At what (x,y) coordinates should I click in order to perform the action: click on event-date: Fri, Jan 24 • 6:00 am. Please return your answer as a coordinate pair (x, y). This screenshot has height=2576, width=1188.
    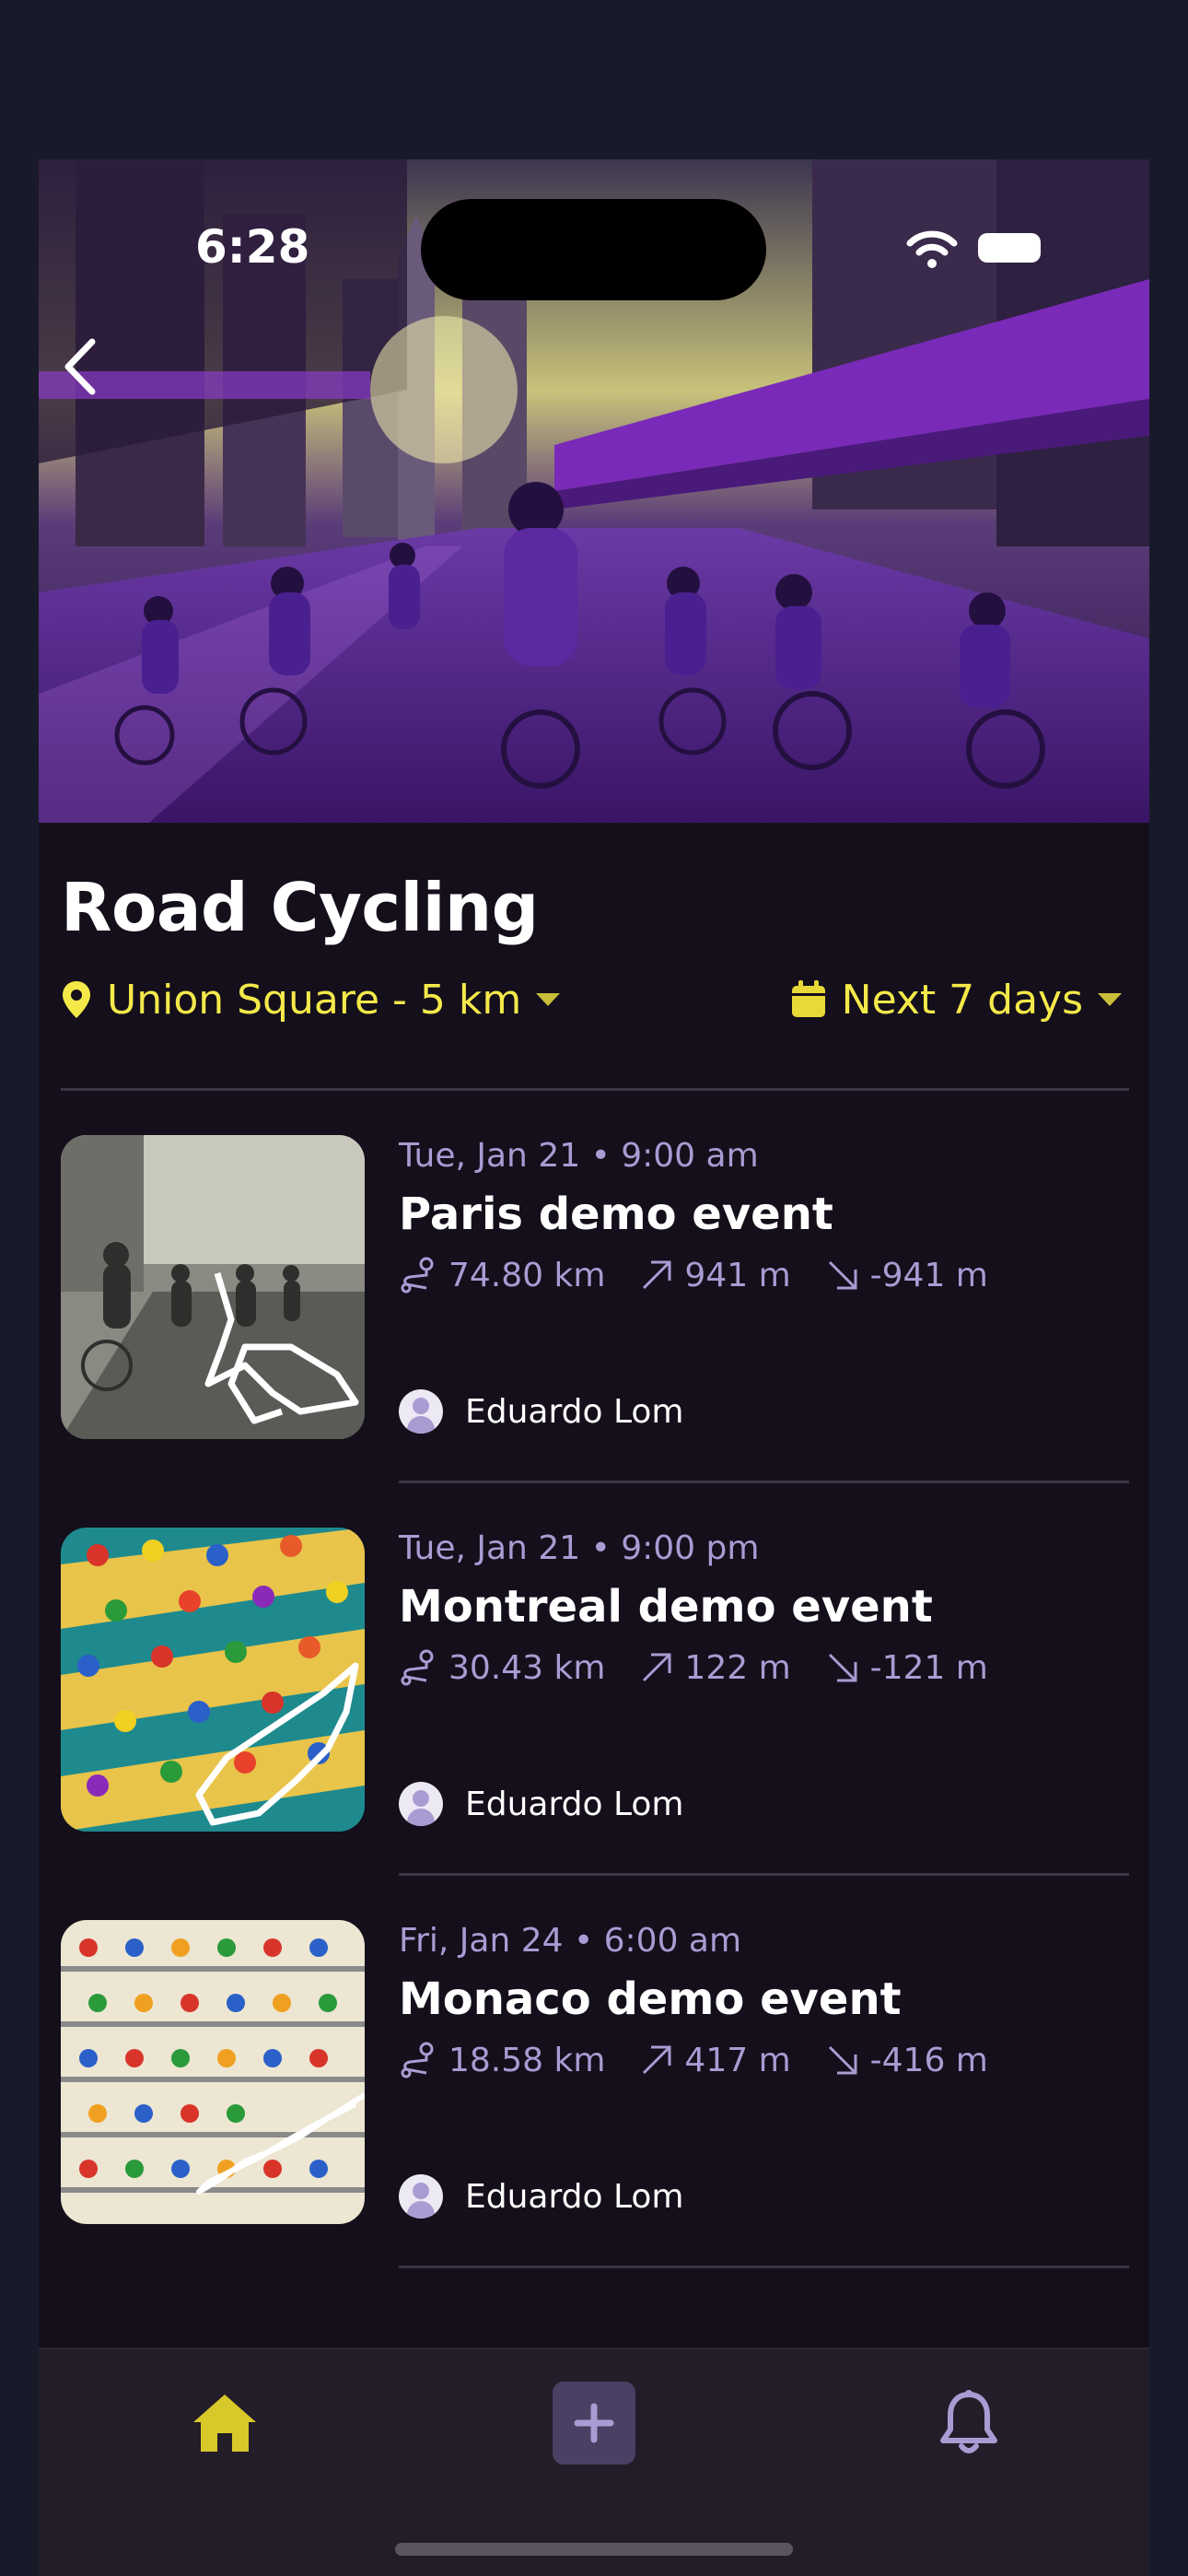
    Looking at the image, I should click on (570, 1941).